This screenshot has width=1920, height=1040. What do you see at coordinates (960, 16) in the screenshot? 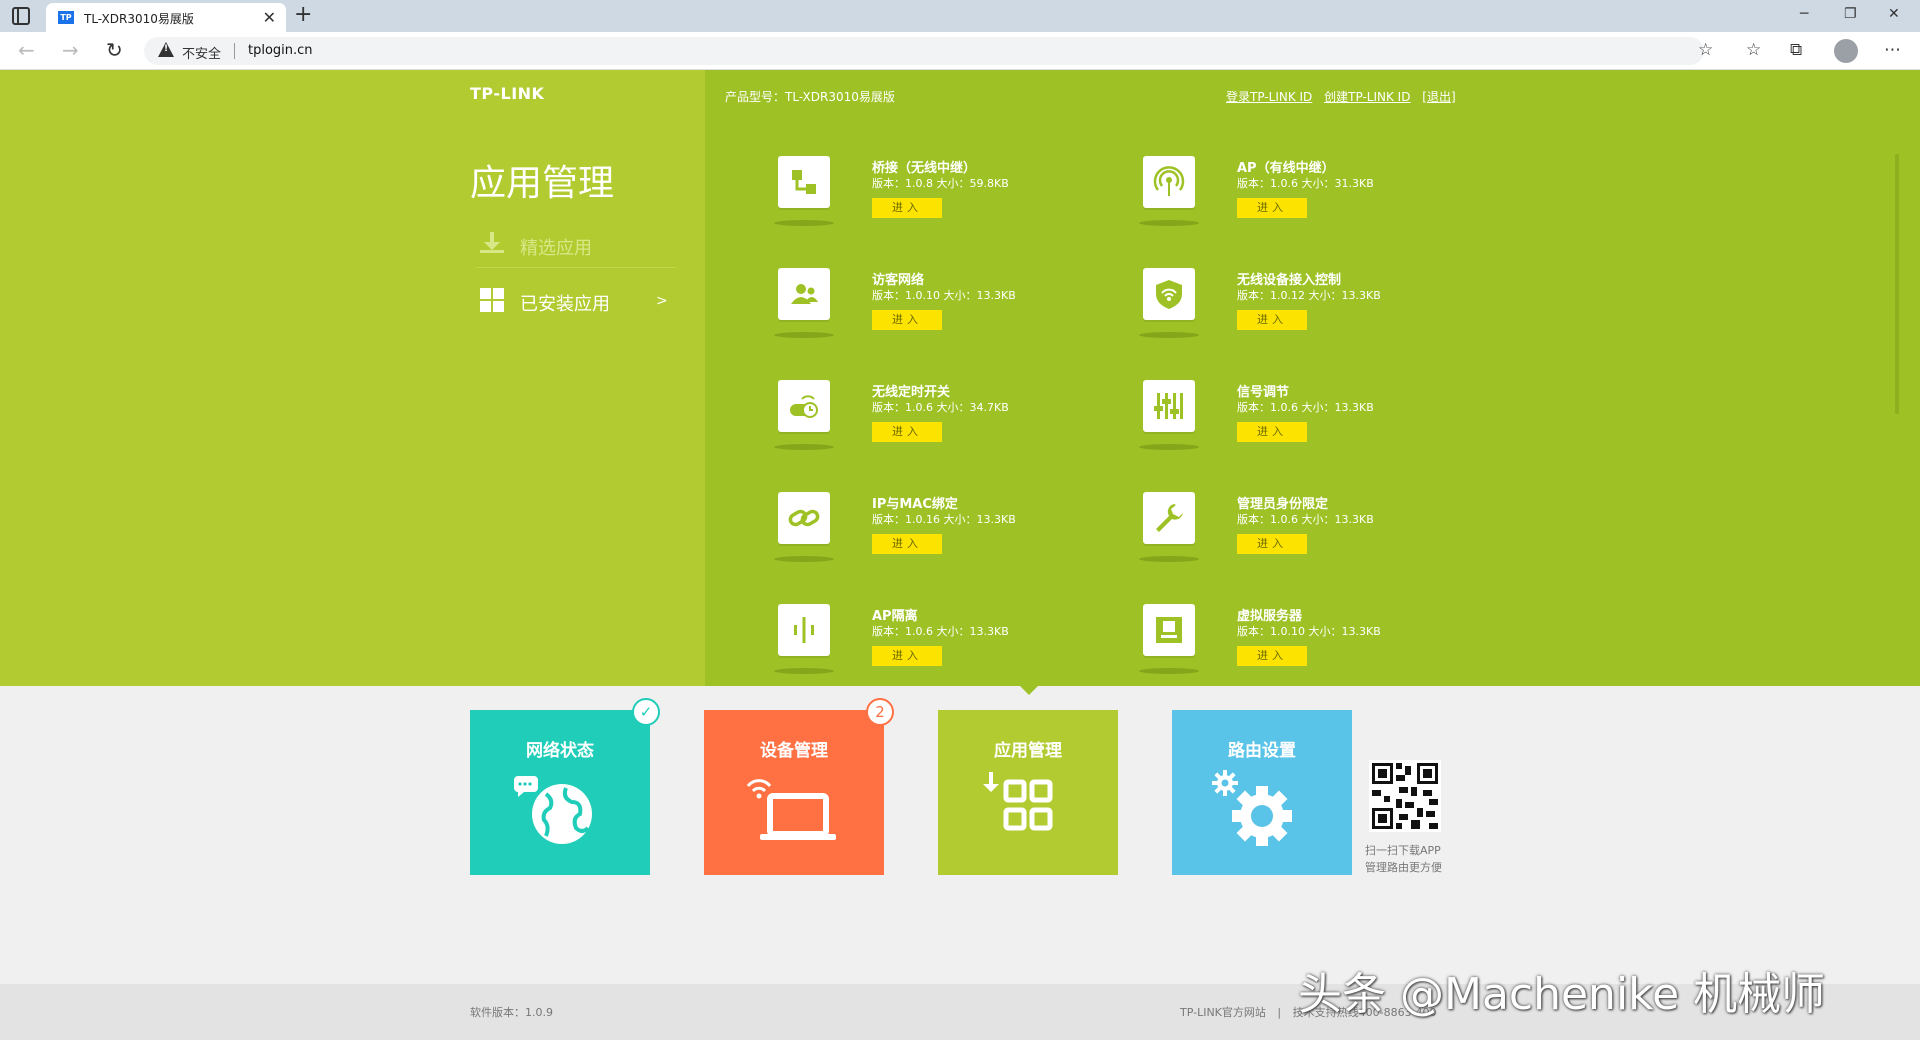
I see `browser-tab-bar: TP TL-XDR3010易展版 ✕ + ─ ❐ ✕` at bounding box center [960, 16].